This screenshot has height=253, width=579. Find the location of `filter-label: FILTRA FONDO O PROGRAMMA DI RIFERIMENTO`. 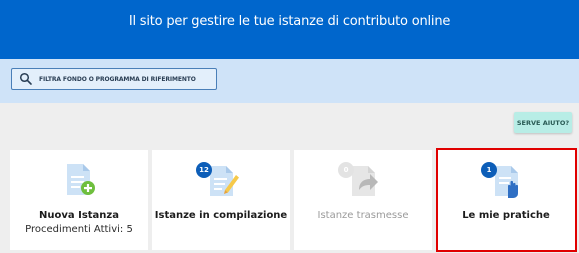

filter-label: FILTRA FONDO O PROGRAMMA DI RIFERIMENTO is located at coordinates (117, 79).